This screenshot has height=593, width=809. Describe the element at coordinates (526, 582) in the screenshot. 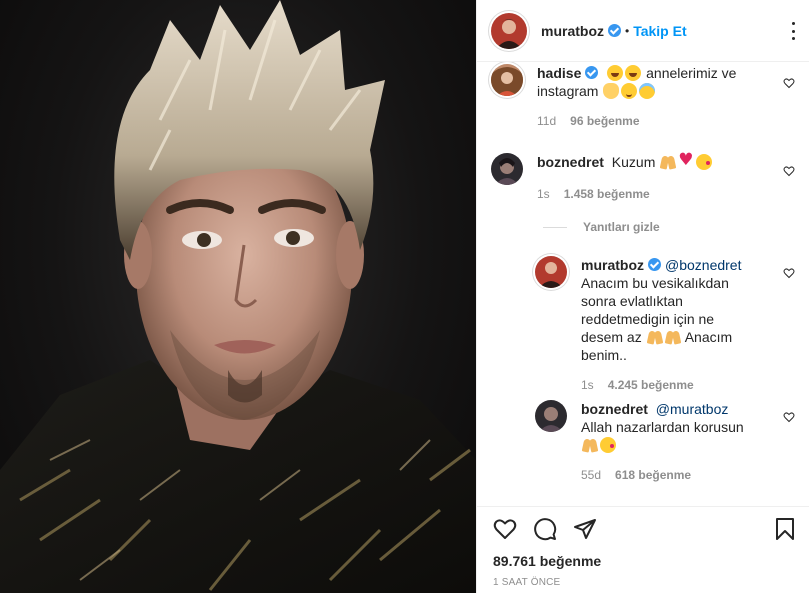

I see `post-timestamp: 1 SAAT ÖNCE` at that location.